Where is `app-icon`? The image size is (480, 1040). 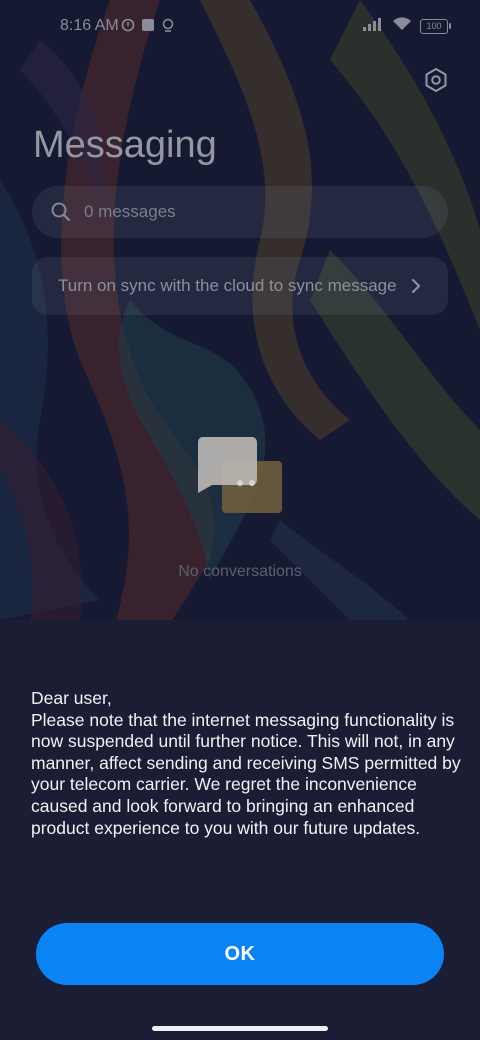 app-icon is located at coordinates (148, 27).